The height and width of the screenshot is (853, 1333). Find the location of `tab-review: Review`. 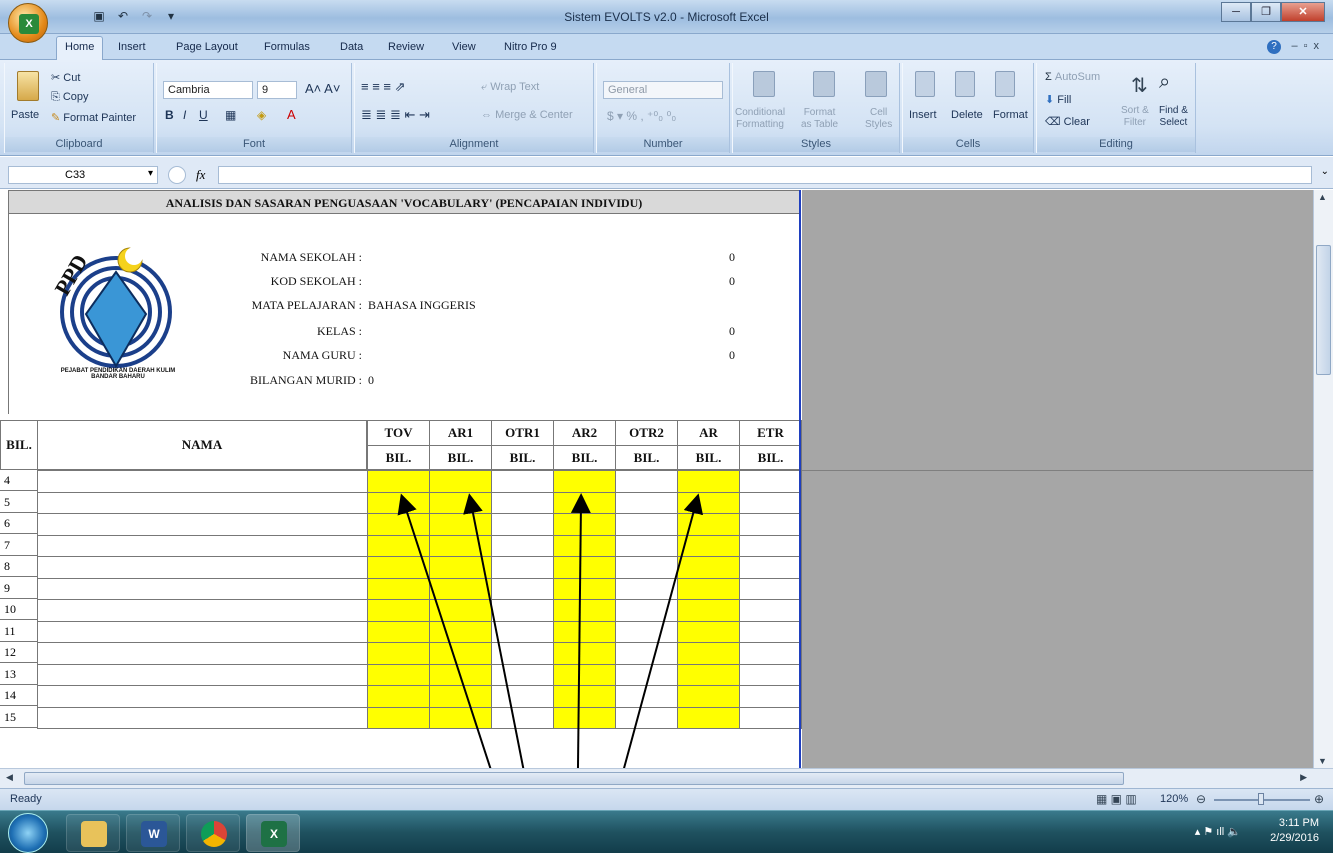

tab-review: Review is located at coordinates (406, 47).